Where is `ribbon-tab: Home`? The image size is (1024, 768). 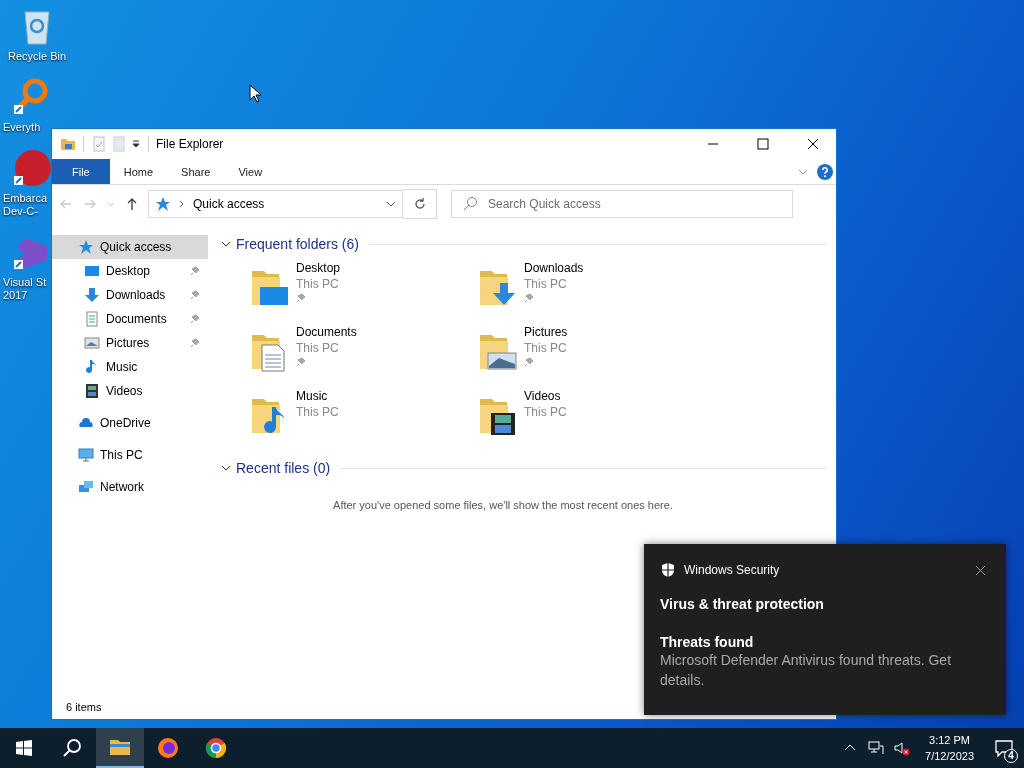 ribbon-tab: Home is located at coordinates (138, 171).